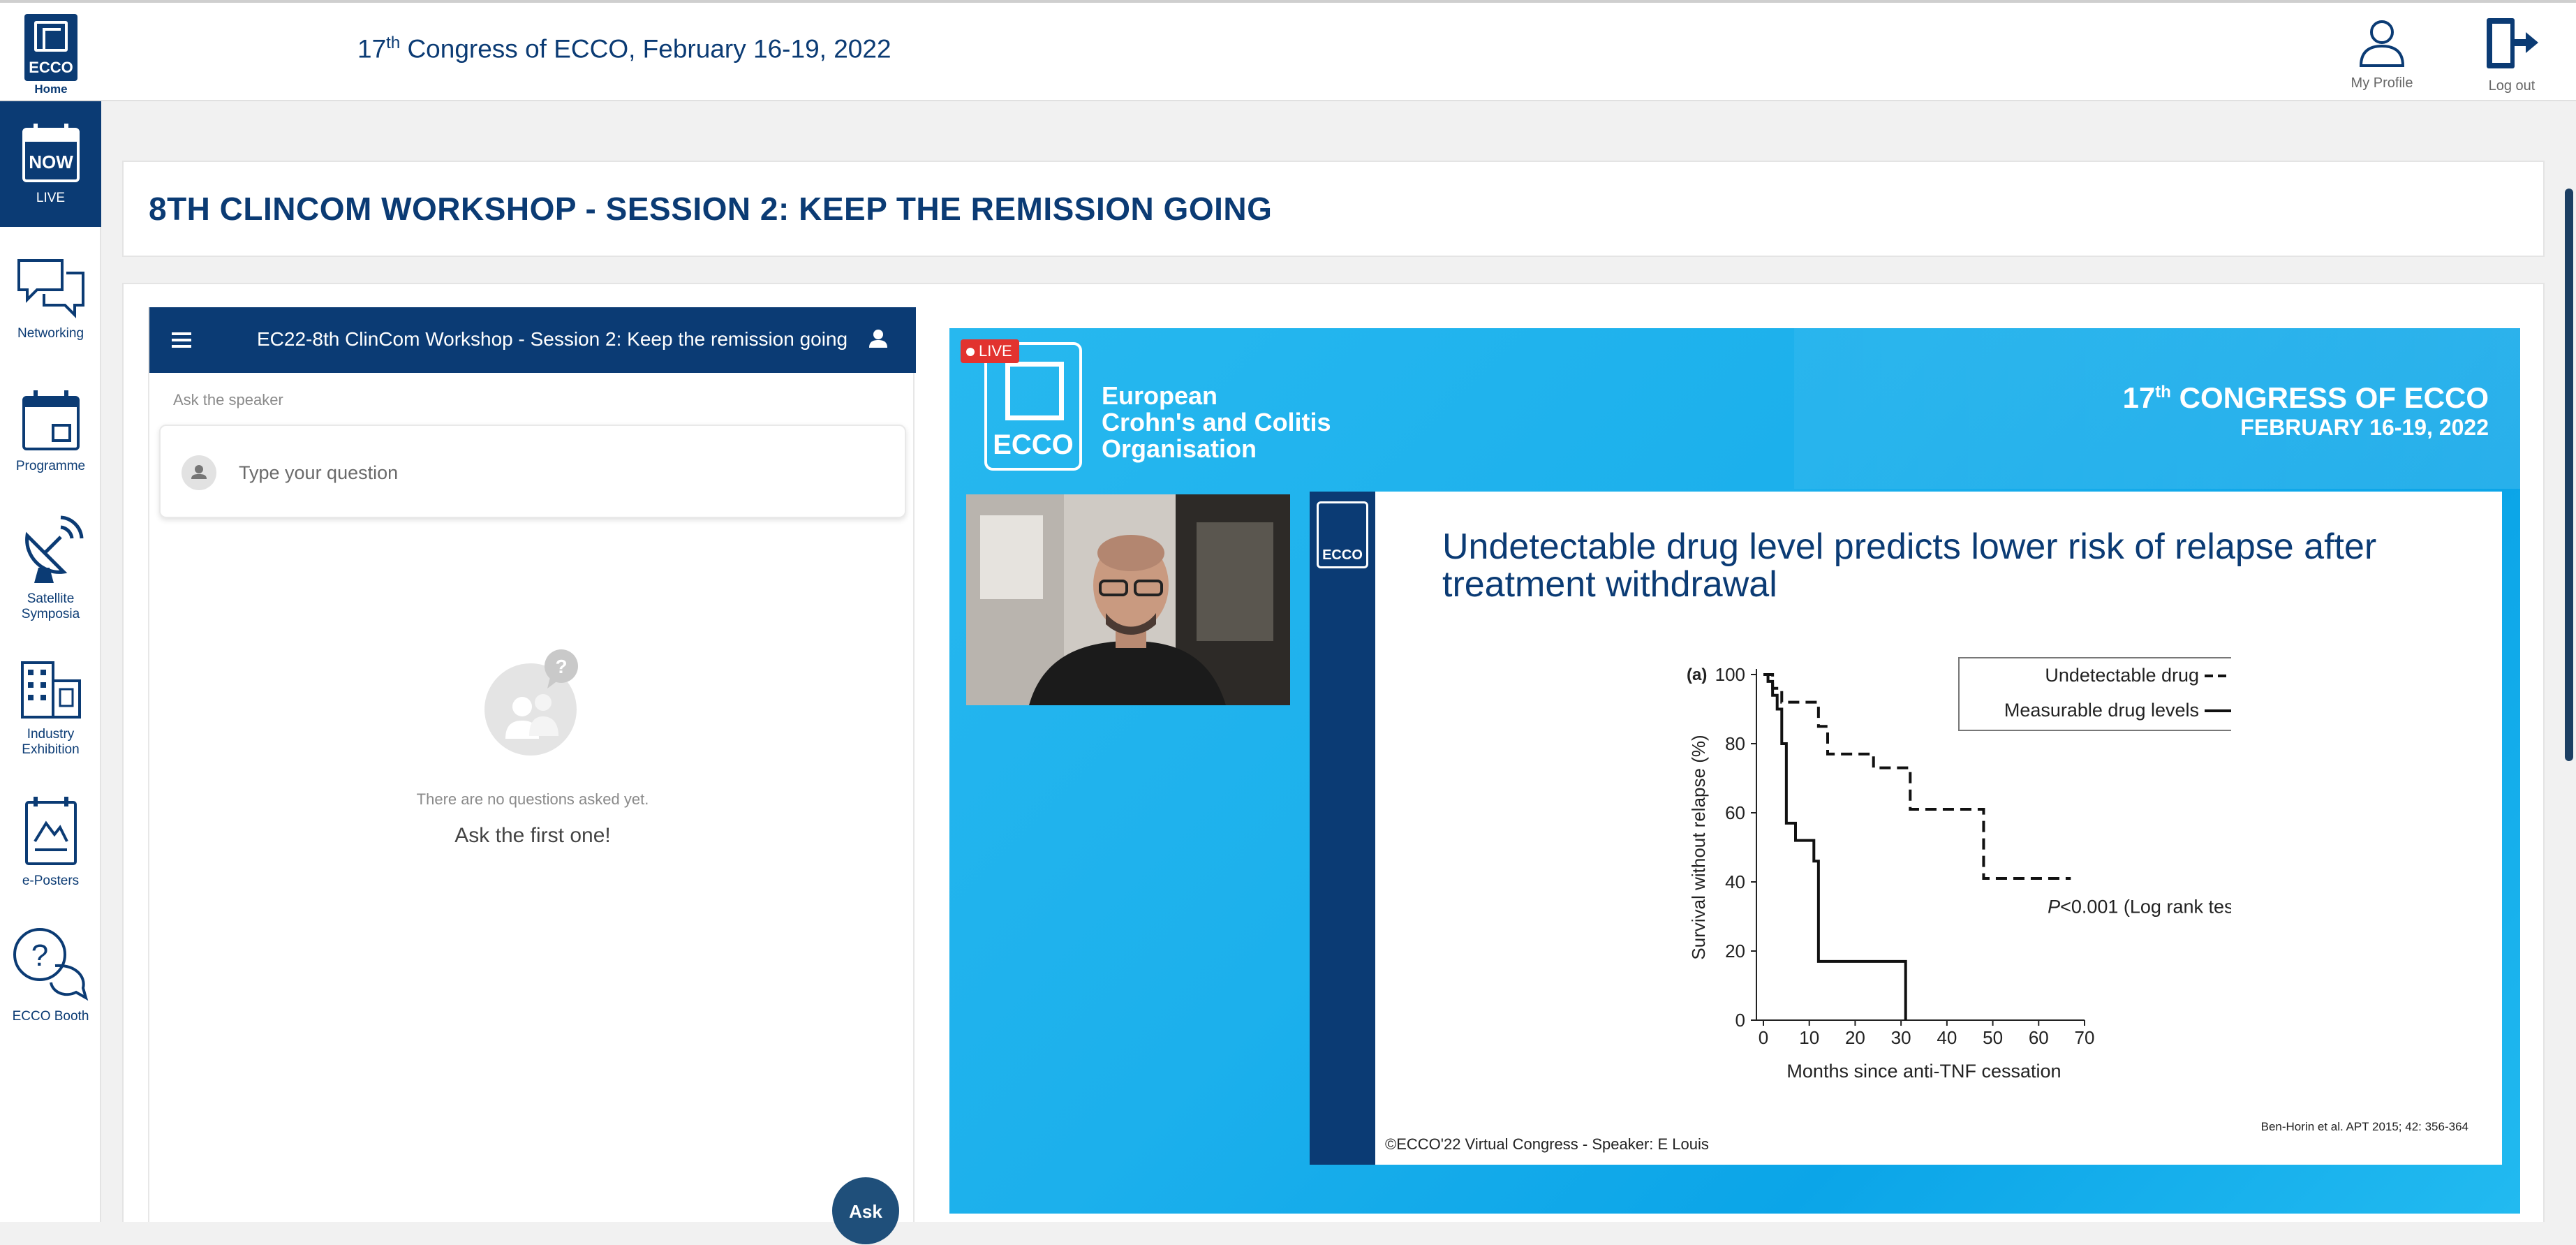 The width and height of the screenshot is (2576, 1245). I want to click on poster-icon, so click(50, 831).